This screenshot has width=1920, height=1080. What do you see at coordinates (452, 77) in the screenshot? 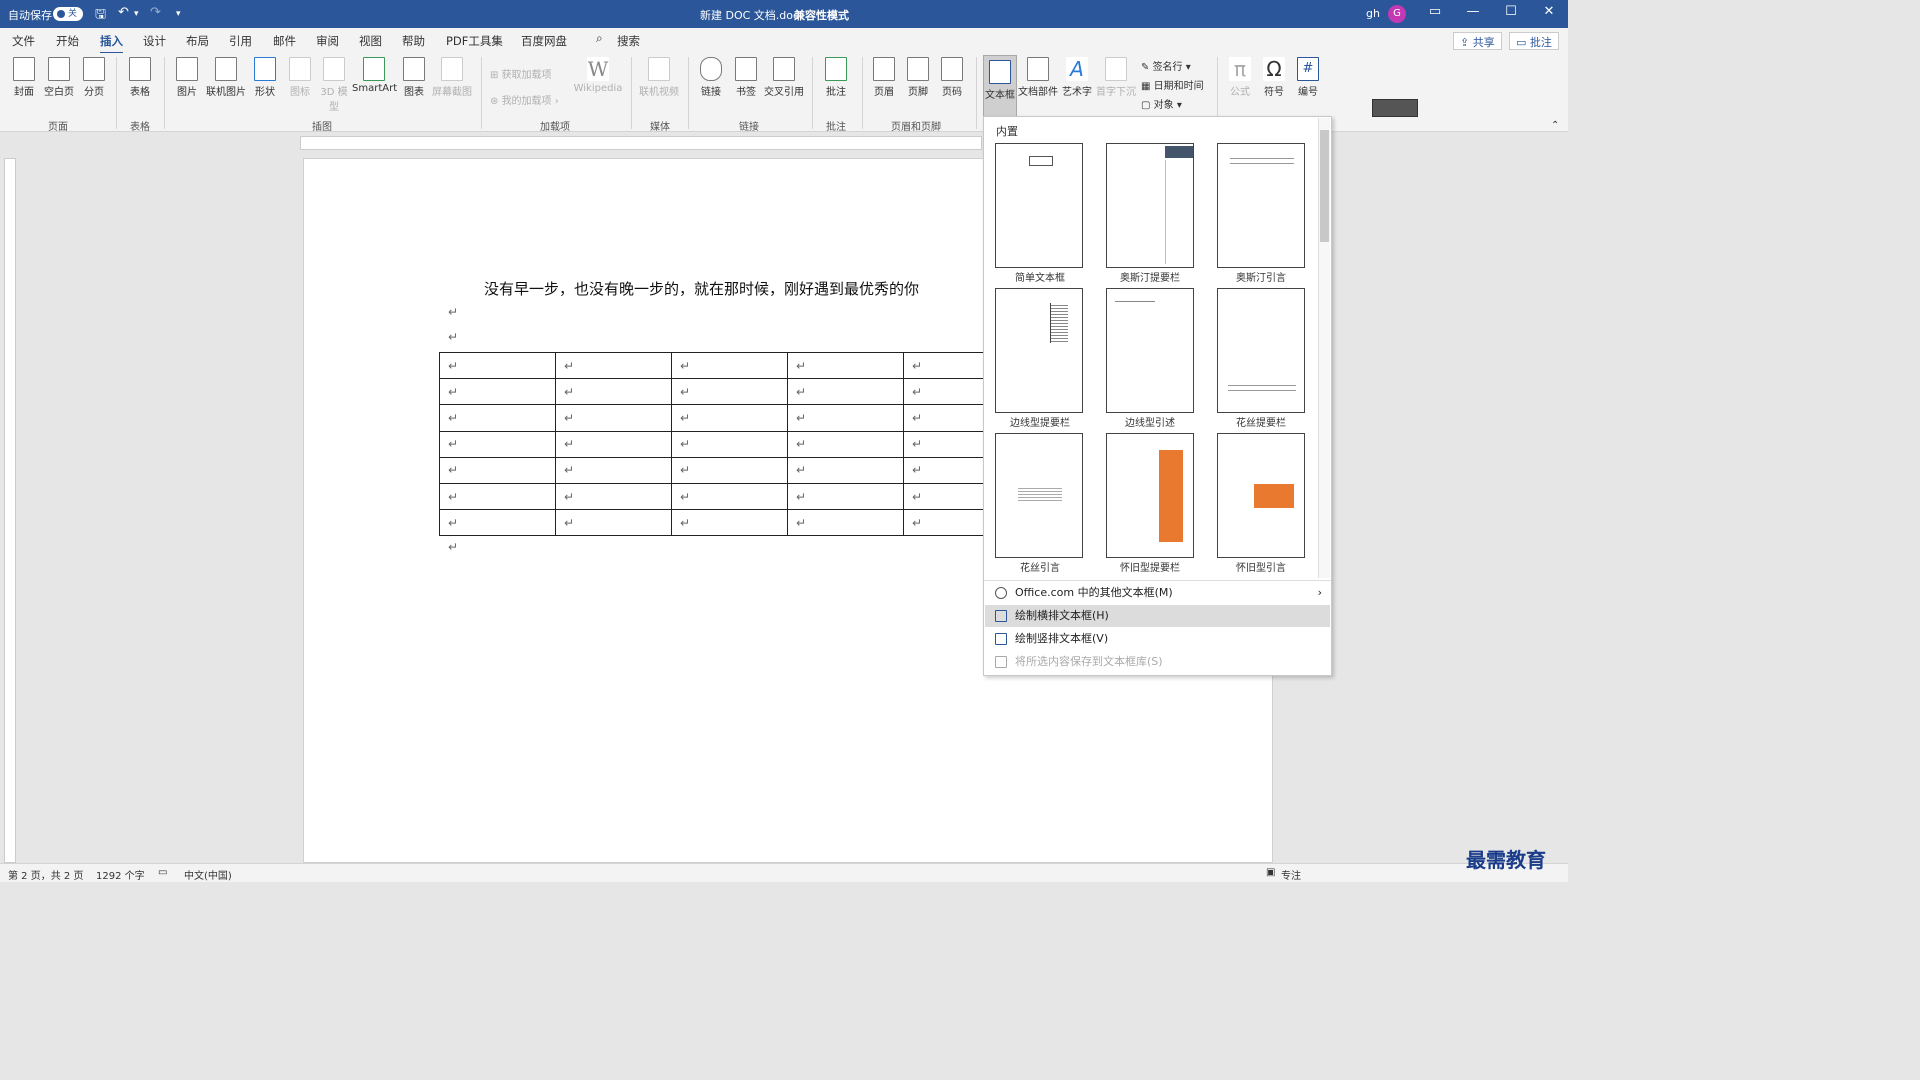
I see `screenshot-button: 屏幕截图` at bounding box center [452, 77].